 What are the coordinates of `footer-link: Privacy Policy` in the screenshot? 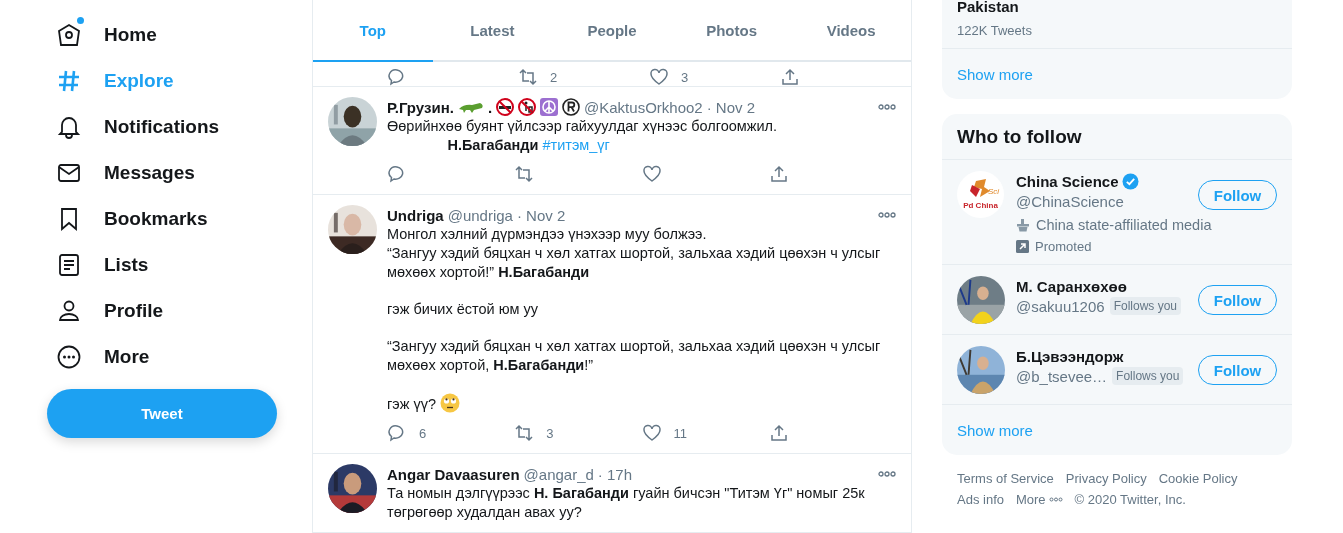 It's located at (1106, 478).